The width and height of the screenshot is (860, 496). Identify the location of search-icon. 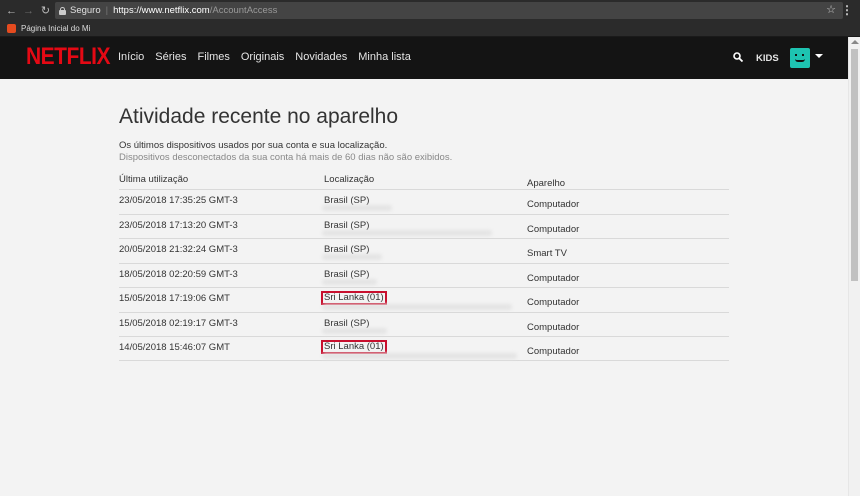
(738, 57).